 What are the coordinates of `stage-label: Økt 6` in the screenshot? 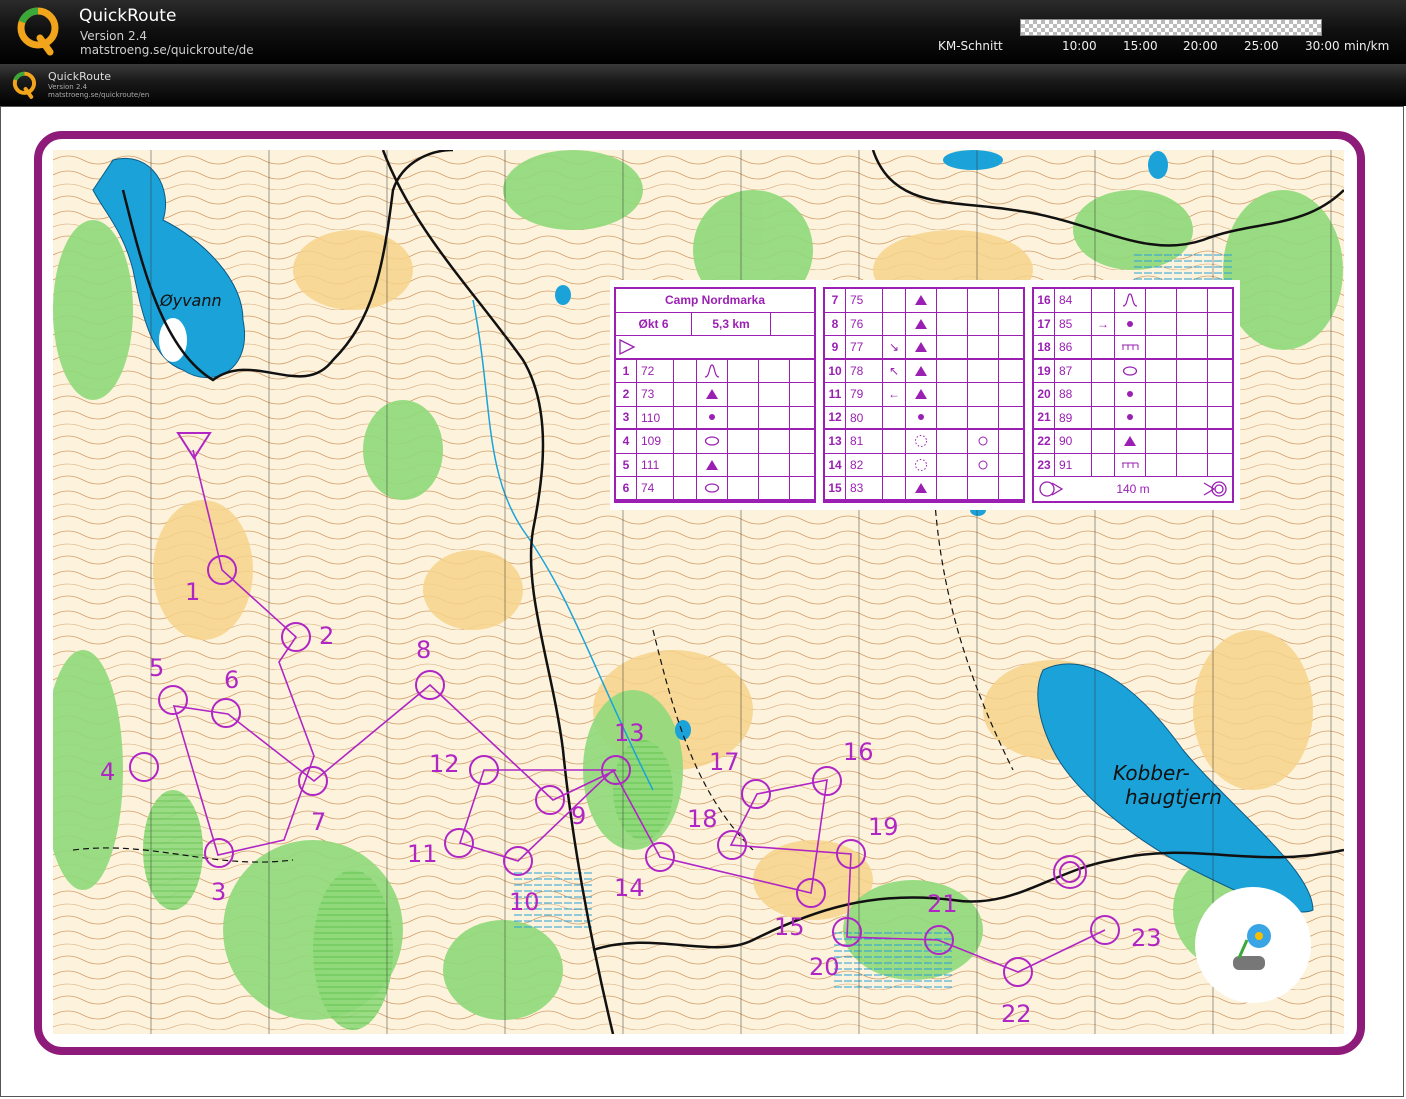 It's located at (654, 323).